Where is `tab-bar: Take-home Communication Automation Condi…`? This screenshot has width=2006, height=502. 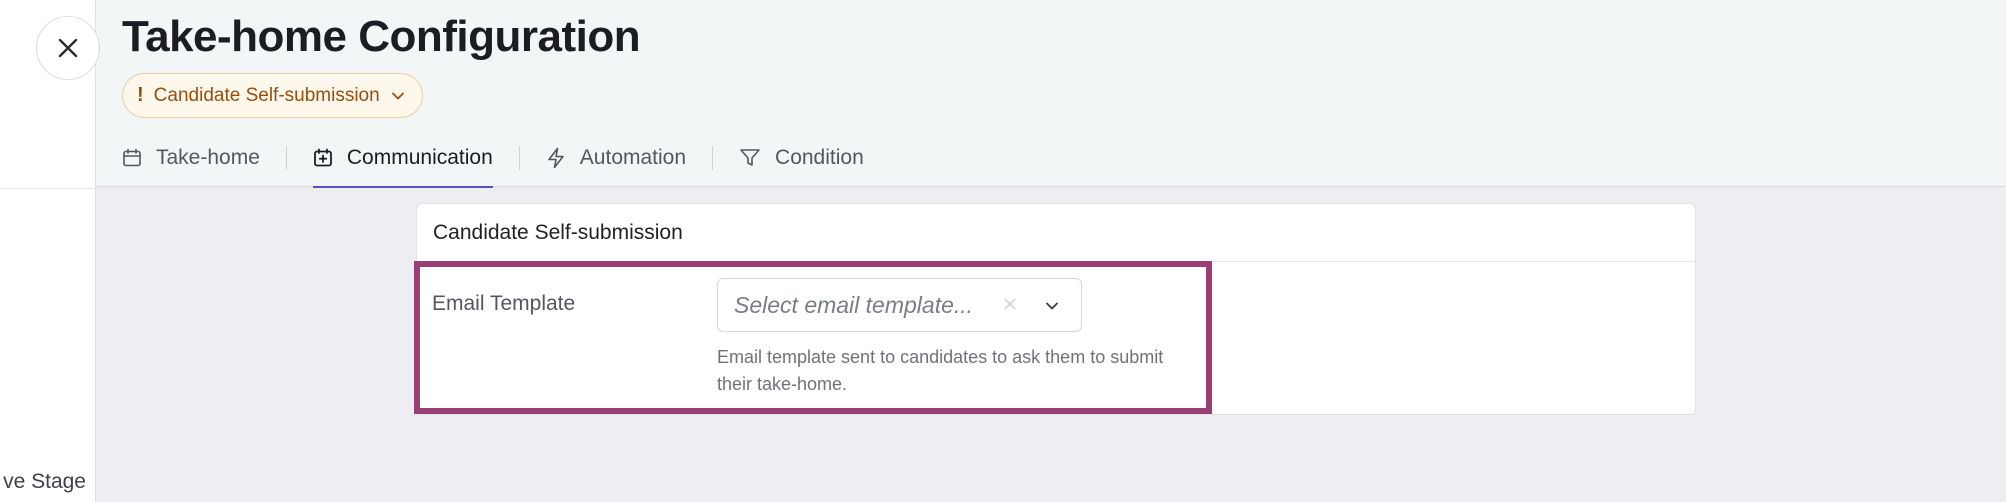
tab-bar: Take-home Communication Automation Condi… is located at coordinates (493, 163).